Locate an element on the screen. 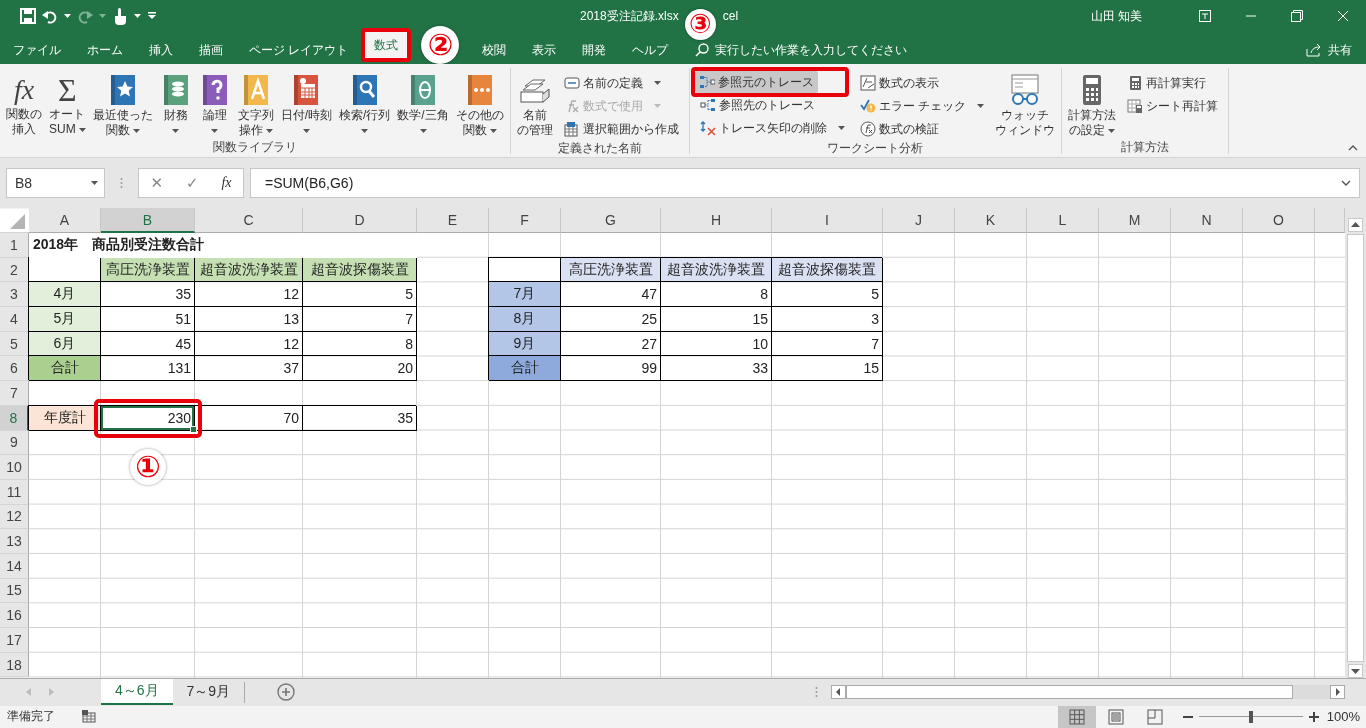  zoom-level: 100% is located at coordinates (1343, 717).